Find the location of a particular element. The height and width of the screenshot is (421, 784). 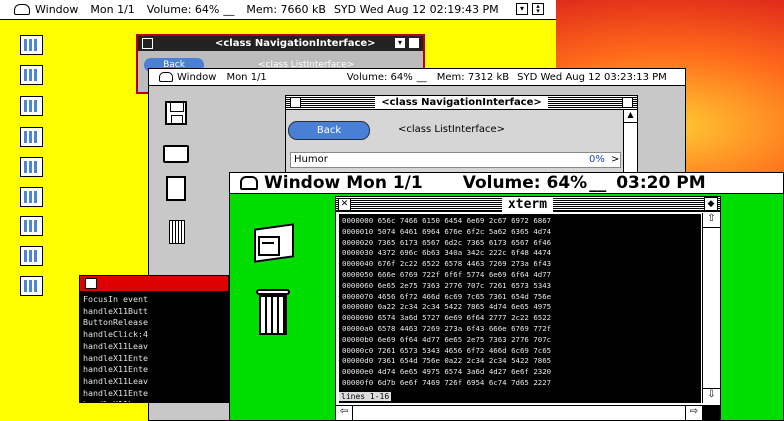

terminal-line: handleClick:4 is located at coordinates (115, 334).